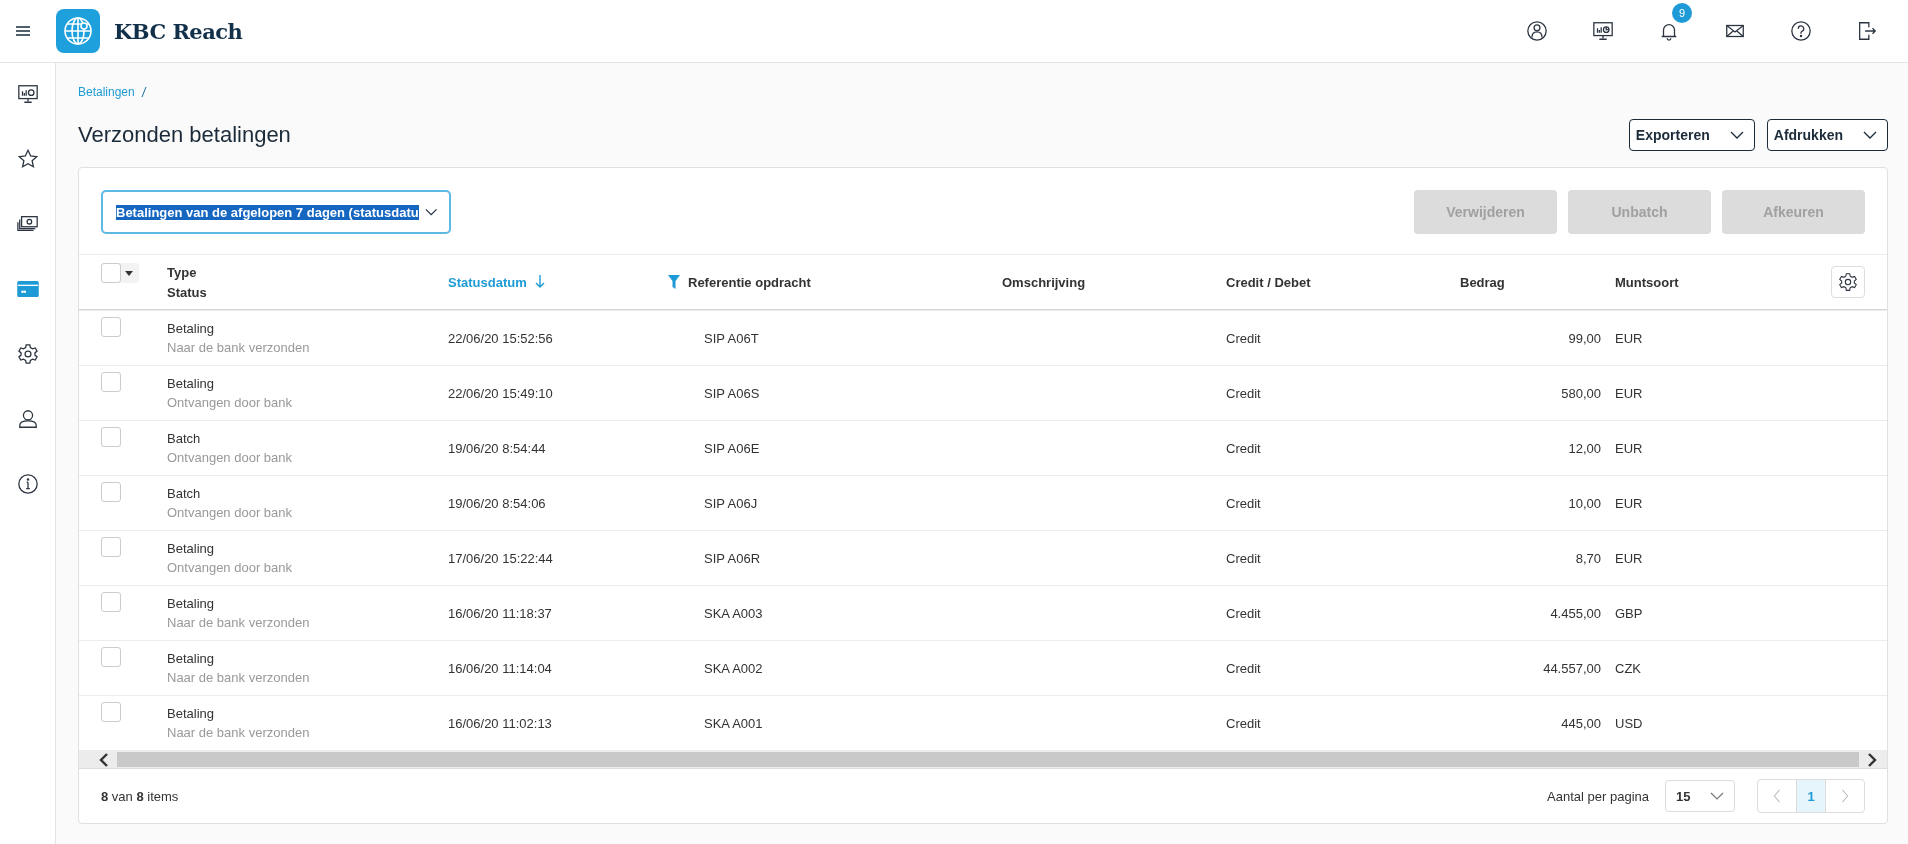 The image size is (1908, 844). What do you see at coordinates (733, 613) in the screenshot?
I see `reference: SKA A003` at bounding box center [733, 613].